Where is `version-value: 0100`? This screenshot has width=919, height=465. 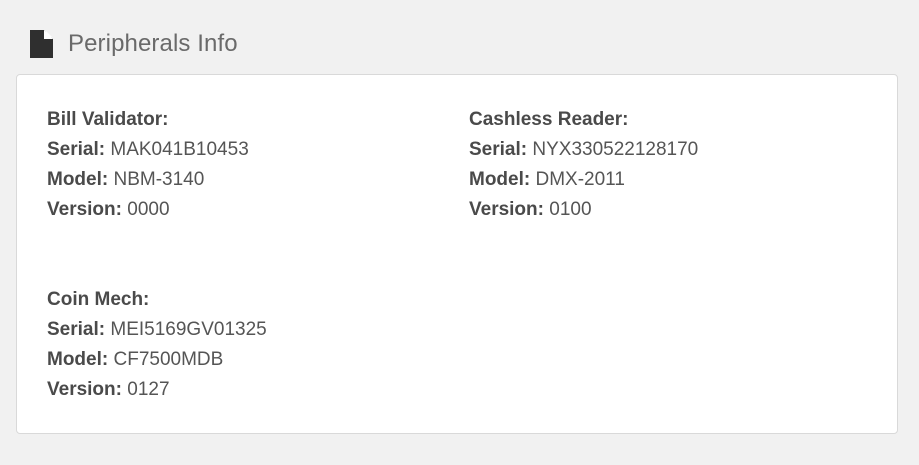 version-value: 0100 is located at coordinates (570, 209).